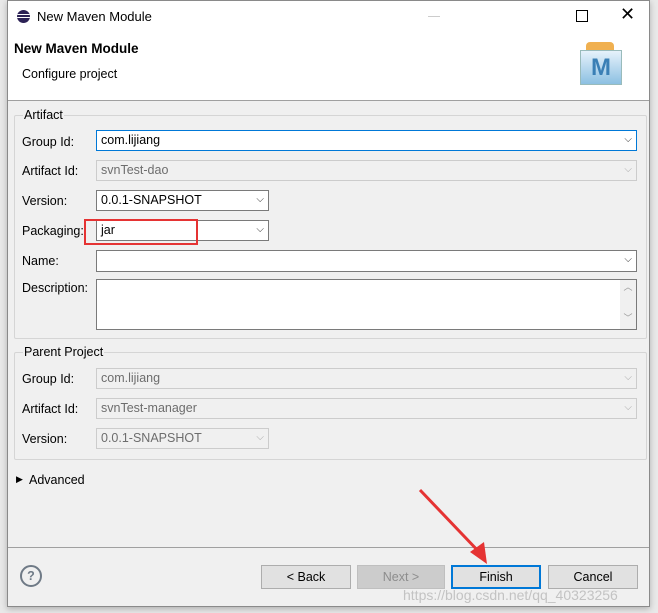  Describe the element at coordinates (452, 526) in the screenshot. I see `red-arrow-annotation` at that location.